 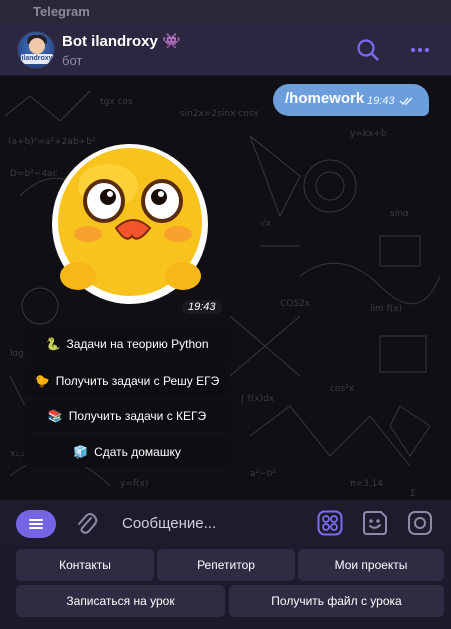 I want to click on books-icon: 📚, so click(x=55, y=416).